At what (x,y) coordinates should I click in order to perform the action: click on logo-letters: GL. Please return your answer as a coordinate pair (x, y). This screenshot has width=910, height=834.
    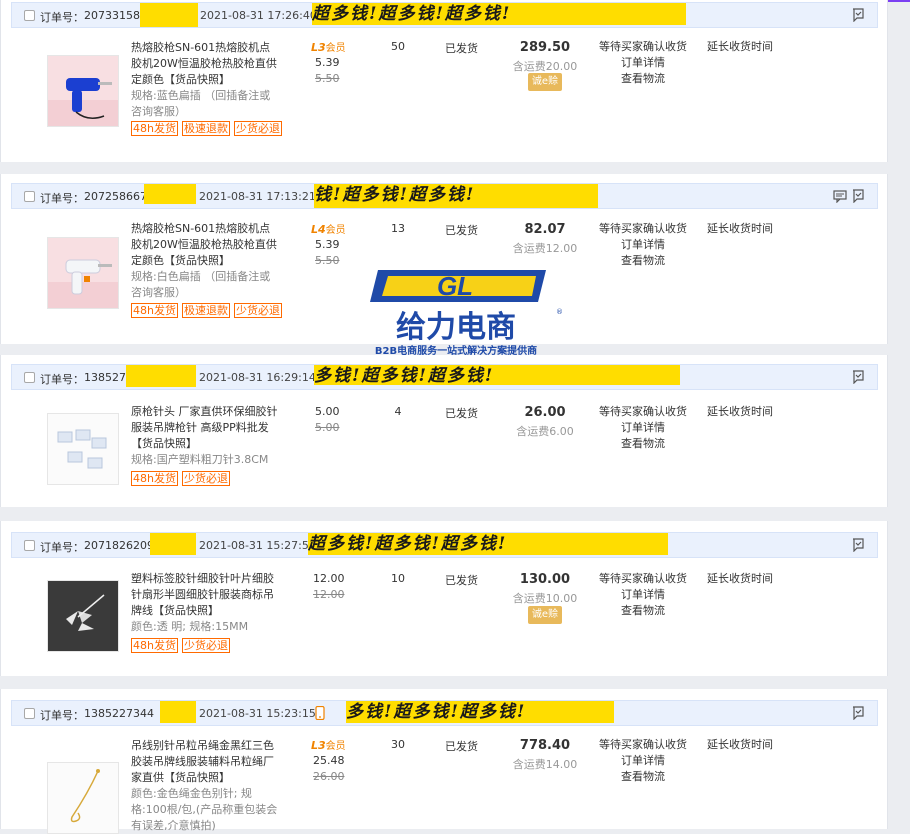
    Looking at the image, I should click on (455, 286).